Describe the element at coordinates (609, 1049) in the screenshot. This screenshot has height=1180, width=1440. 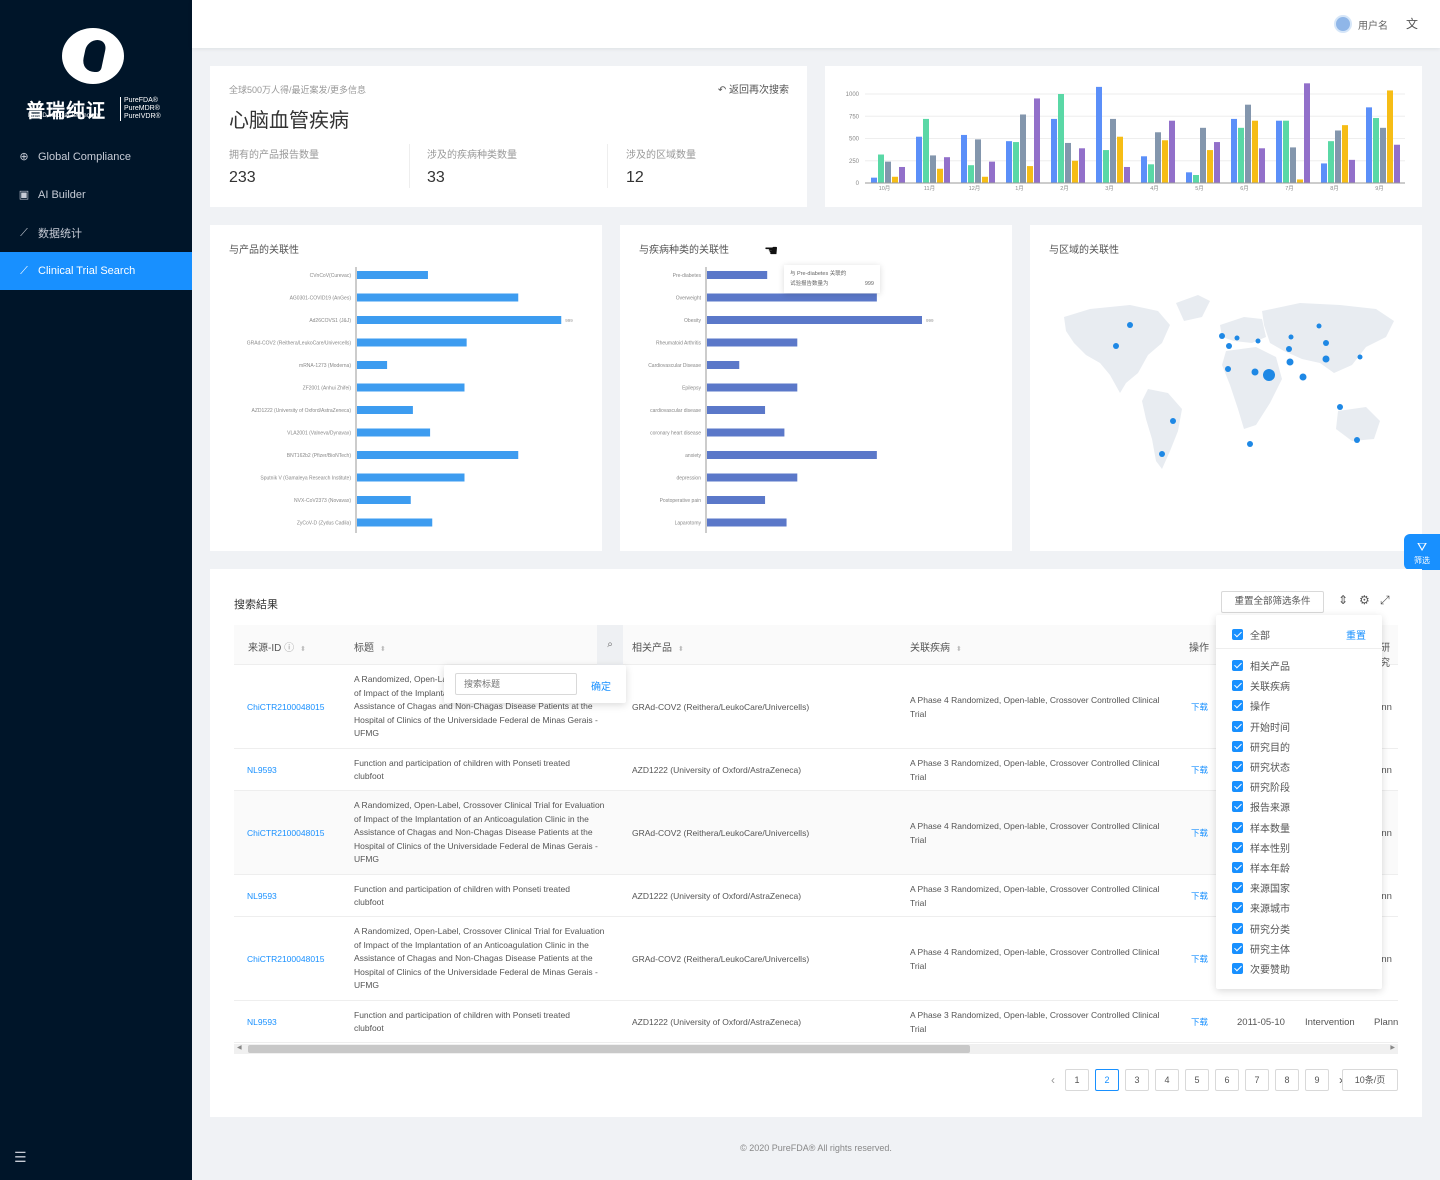
I see `scrollbar-thumb` at that location.